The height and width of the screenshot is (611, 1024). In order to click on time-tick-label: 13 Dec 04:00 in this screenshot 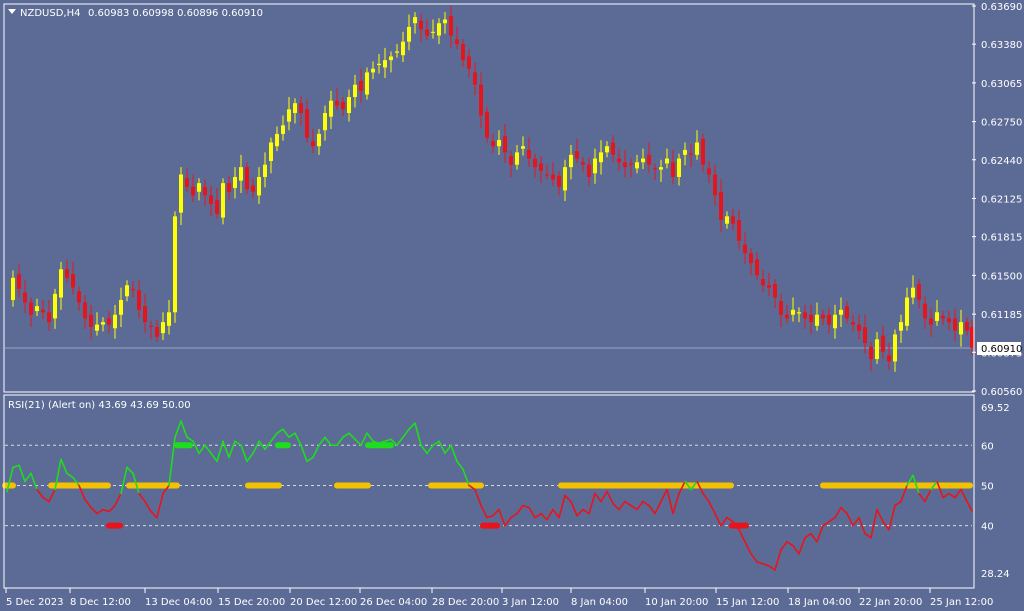, I will do `click(178, 602)`.